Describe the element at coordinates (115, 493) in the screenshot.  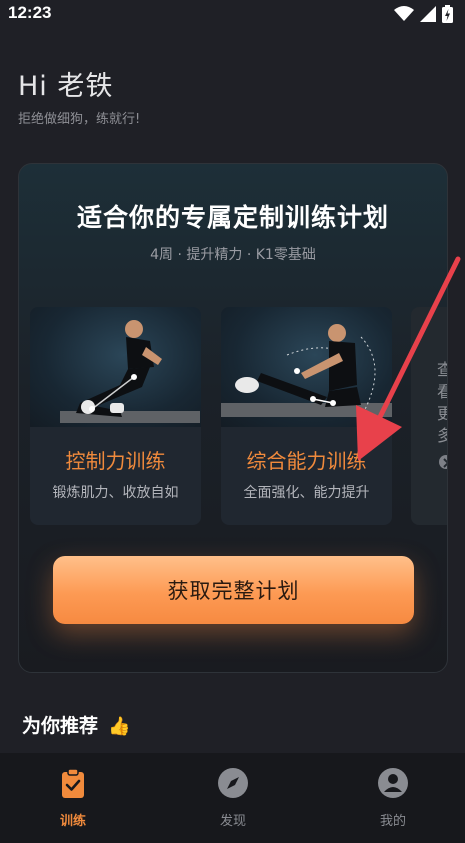
I see `training-desc: 锻炼肌力、收放自如` at that location.